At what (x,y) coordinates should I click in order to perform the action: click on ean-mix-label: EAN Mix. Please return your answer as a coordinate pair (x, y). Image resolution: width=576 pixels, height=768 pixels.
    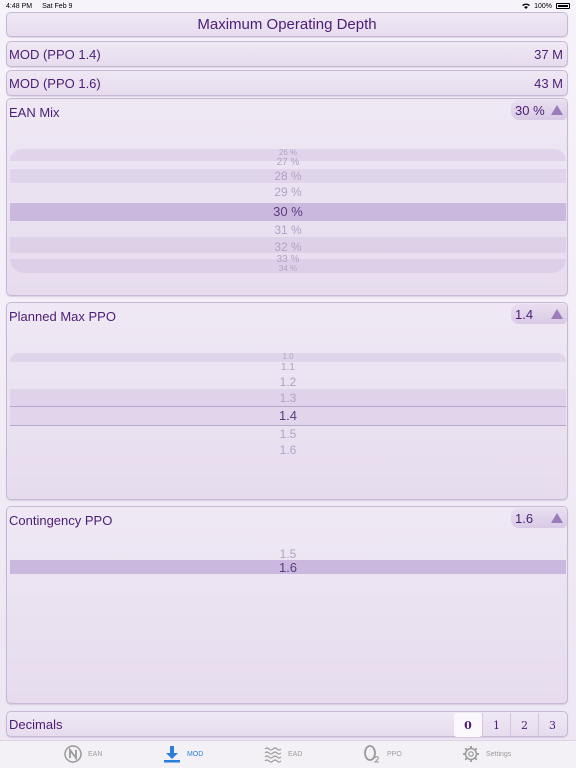
    Looking at the image, I should click on (34, 112).